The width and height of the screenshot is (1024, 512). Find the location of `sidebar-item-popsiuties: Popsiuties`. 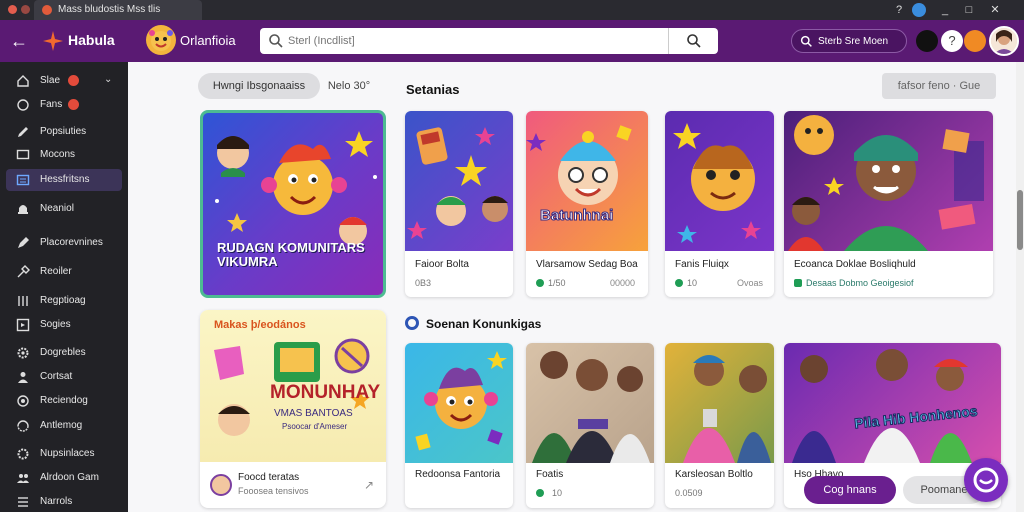

sidebar-item-popsiuties: Popsiuties is located at coordinates (64, 132).